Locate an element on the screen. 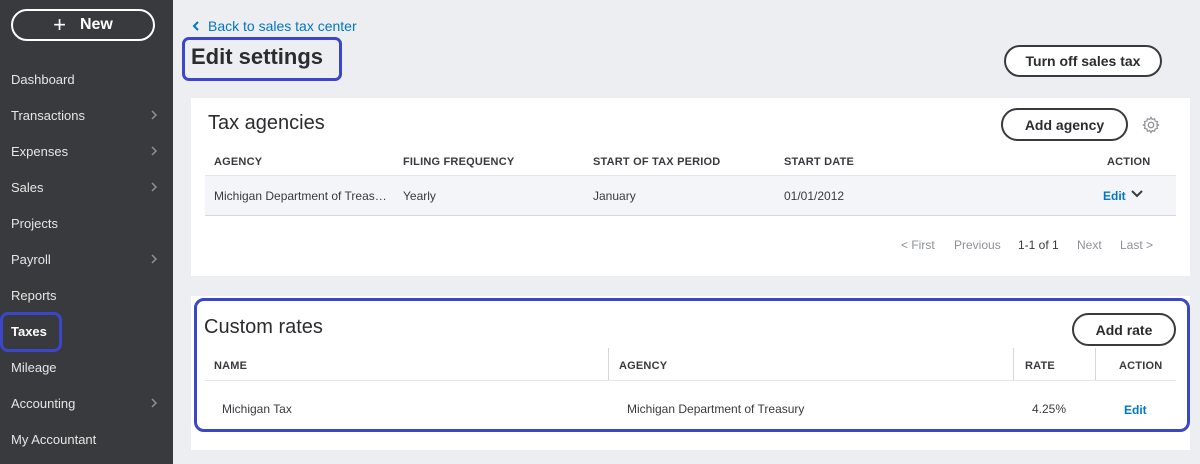  column-header-action: ACTION is located at coordinates (1129, 162).